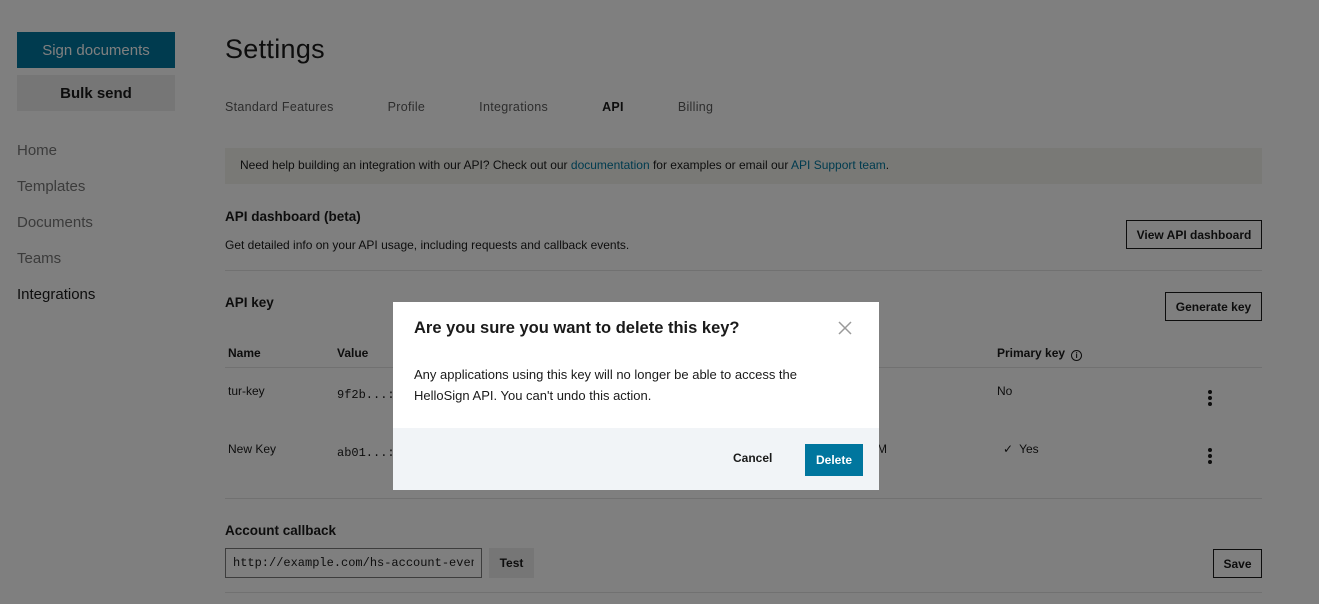 The width and height of the screenshot is (1319, 604). Describe the element at coordinates (845, 328) in the screenshot. I see `close-icon` at that location.